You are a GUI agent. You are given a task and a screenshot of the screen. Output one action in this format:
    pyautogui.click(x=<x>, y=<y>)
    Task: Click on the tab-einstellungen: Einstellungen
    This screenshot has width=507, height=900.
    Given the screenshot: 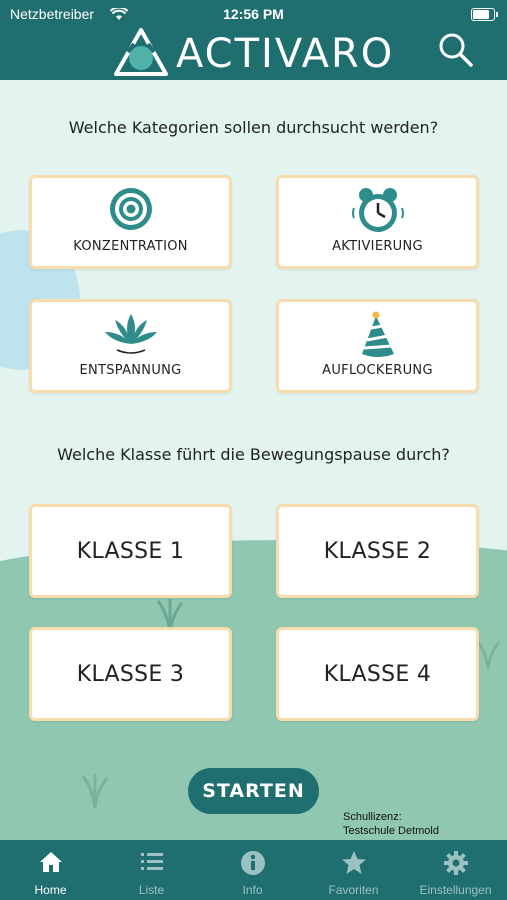 What is the action you would take?
    pyautogui.click(x=455, y=870)
    